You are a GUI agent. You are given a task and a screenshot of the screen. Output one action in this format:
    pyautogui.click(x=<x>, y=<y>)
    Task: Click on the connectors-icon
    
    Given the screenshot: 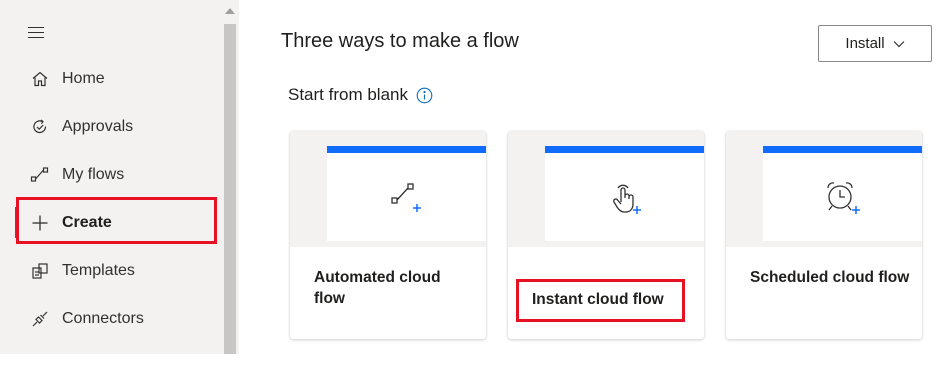 What is the action you would take?
    pyautogui.click(x=40, y=319)
    